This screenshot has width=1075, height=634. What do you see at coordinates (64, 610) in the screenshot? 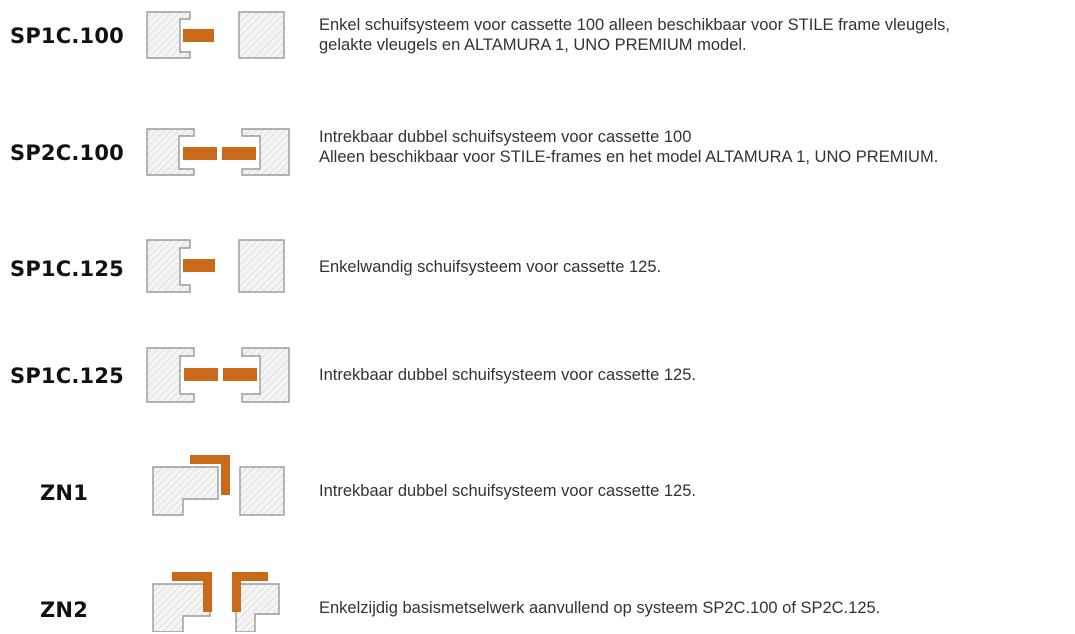
I see `system-code: ZN2` at bounding box center [64, 610].